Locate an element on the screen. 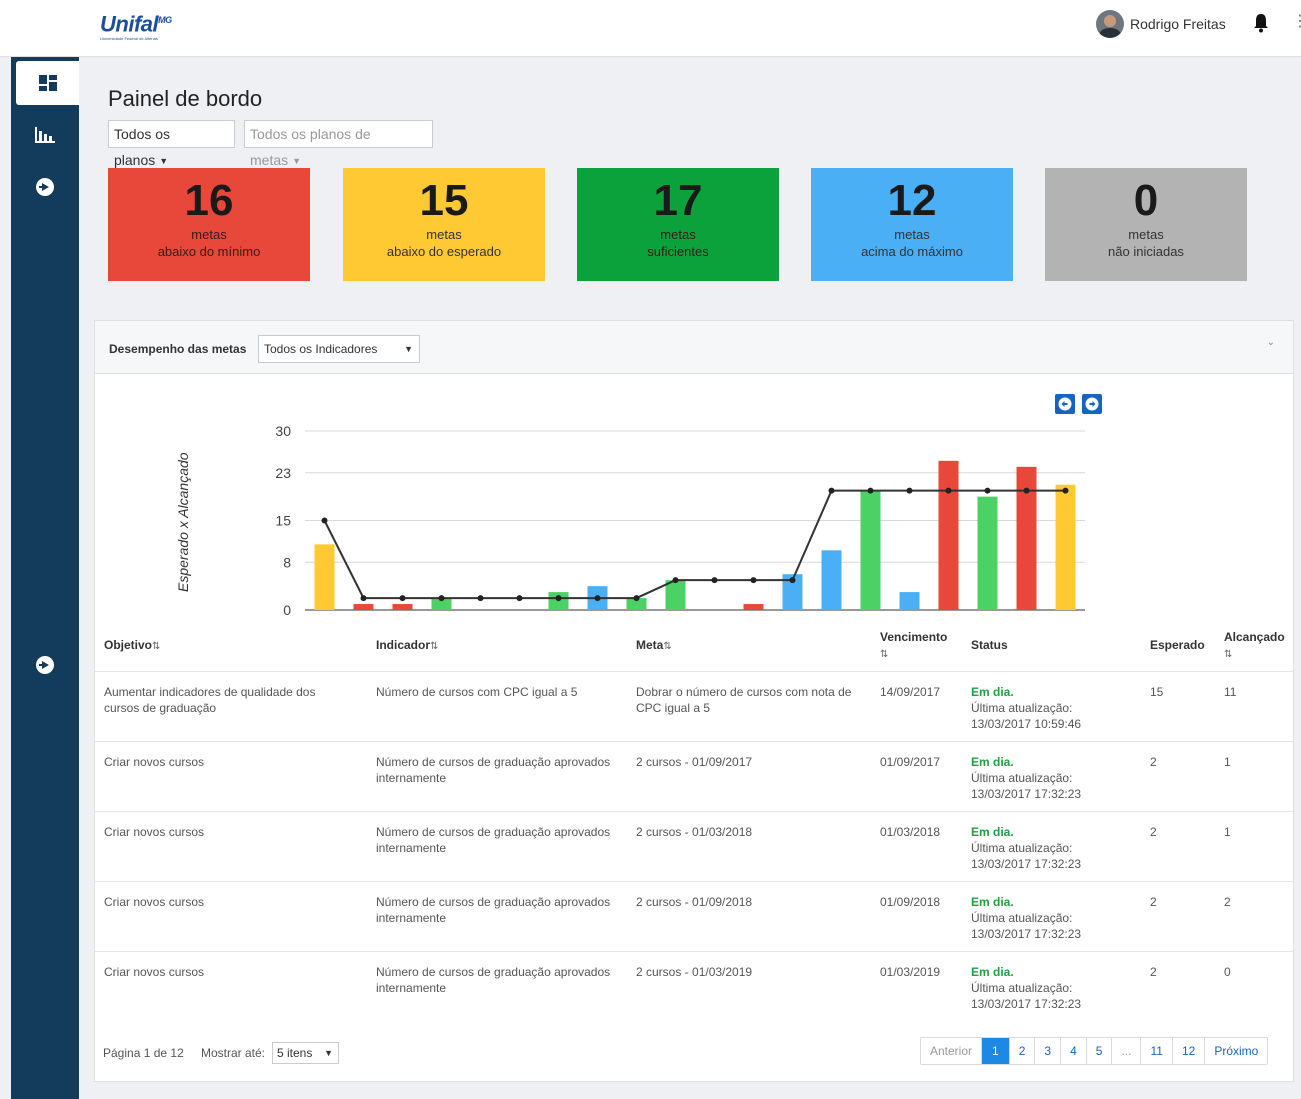 This screenshot has height=1099, width=1301. th-alcancado-label: Alcançado is located at coordinates (1254, 637).